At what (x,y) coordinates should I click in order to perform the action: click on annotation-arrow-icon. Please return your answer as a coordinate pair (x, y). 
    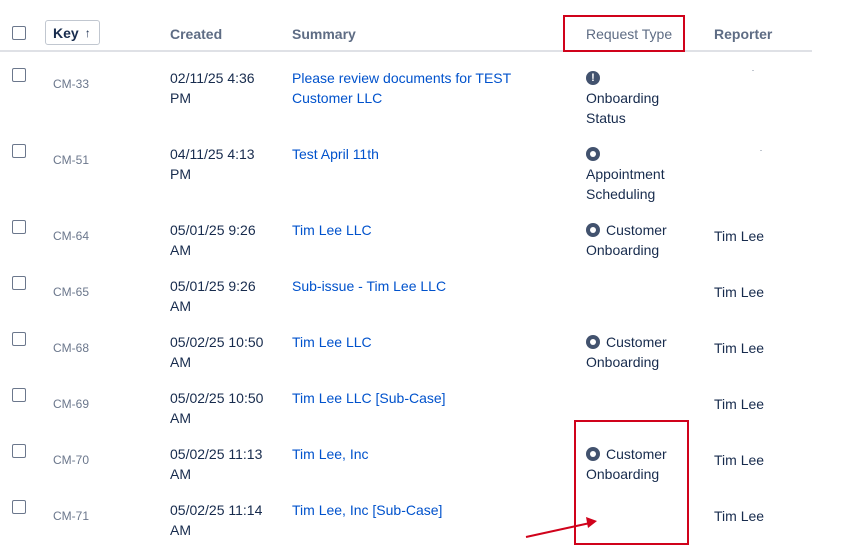
    Looking at the image, I should click on (561, 527).